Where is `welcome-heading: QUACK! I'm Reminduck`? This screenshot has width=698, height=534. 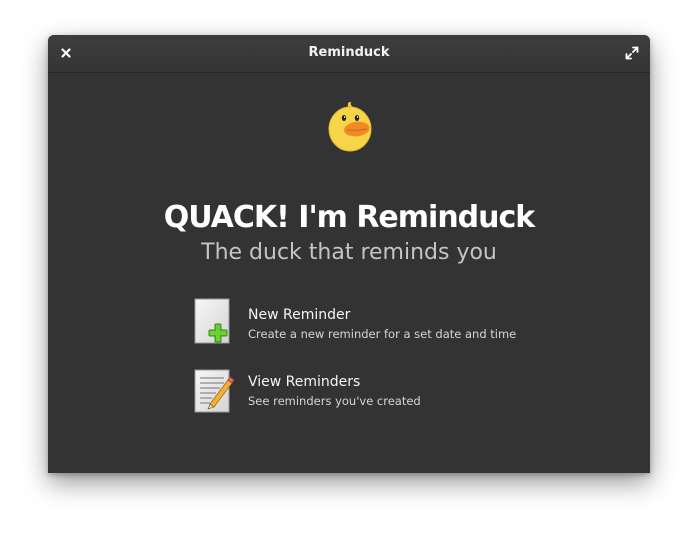 welcome-heading: QUACK! I'm Reminduck is located at coordinates (349, 217).